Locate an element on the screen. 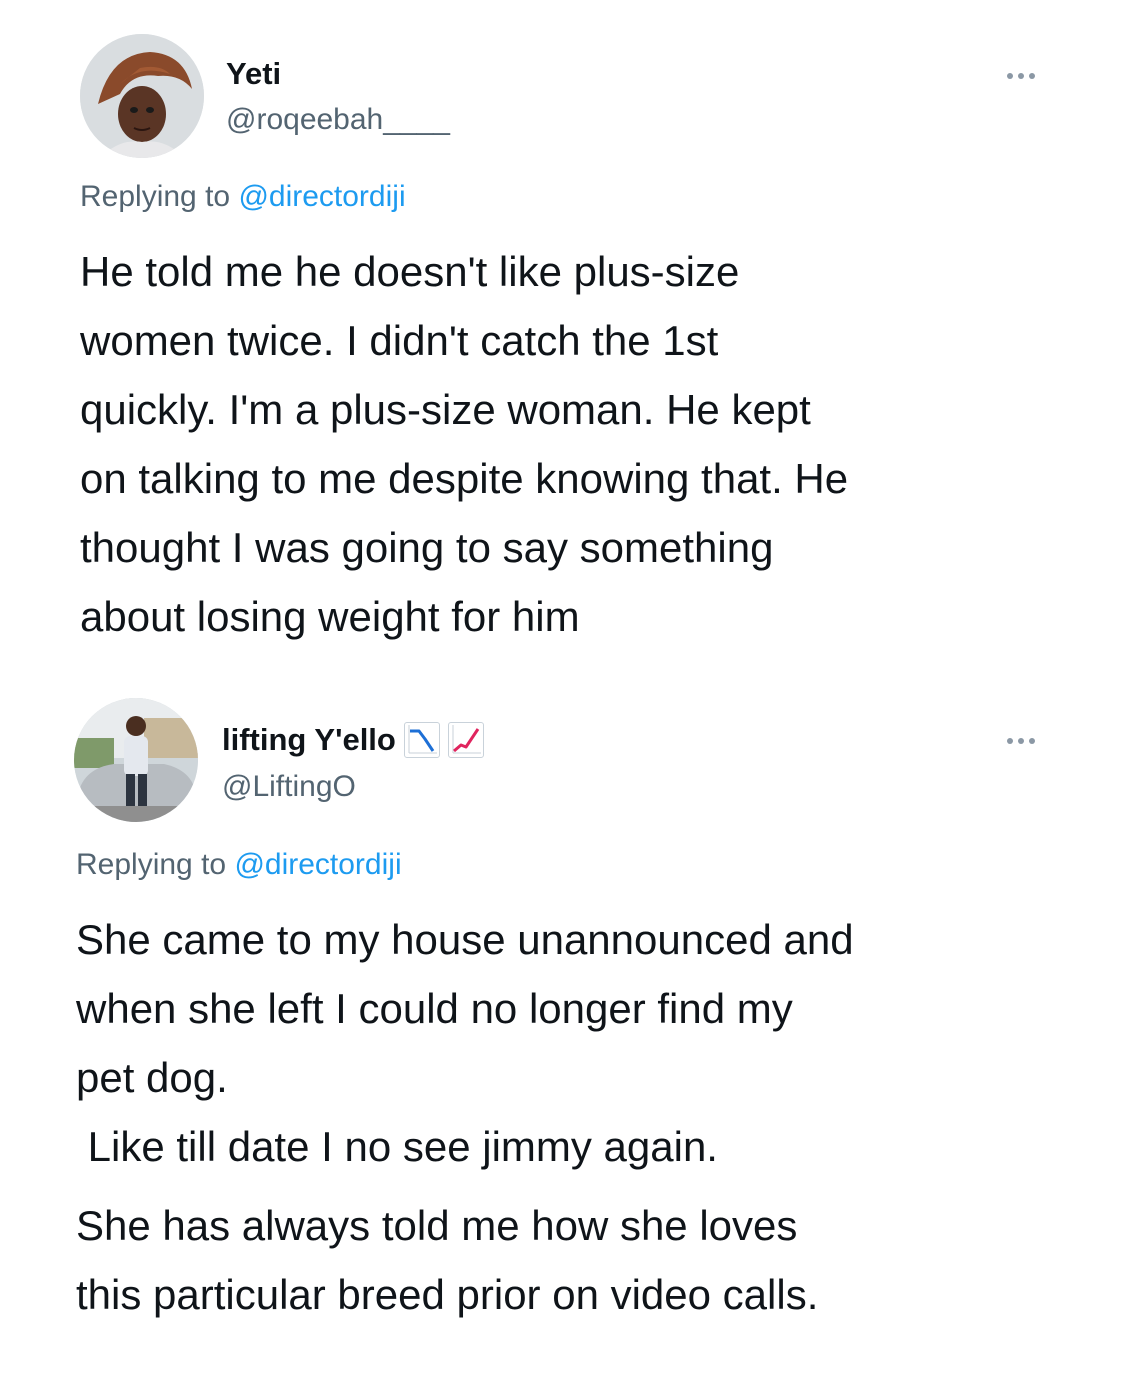  tweet-line: women twice. I didn't catch the 1st is located at coordinates (399, 340).